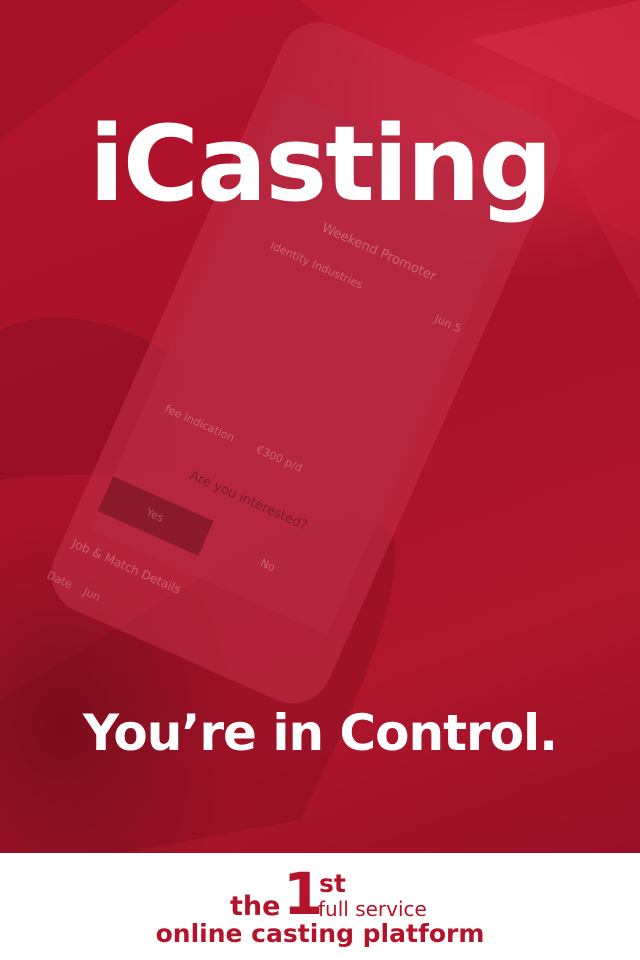 The width and height of the screenshot is (640, 960). I want to click on slogan-line-2: online casting platform, so click(320, 933).